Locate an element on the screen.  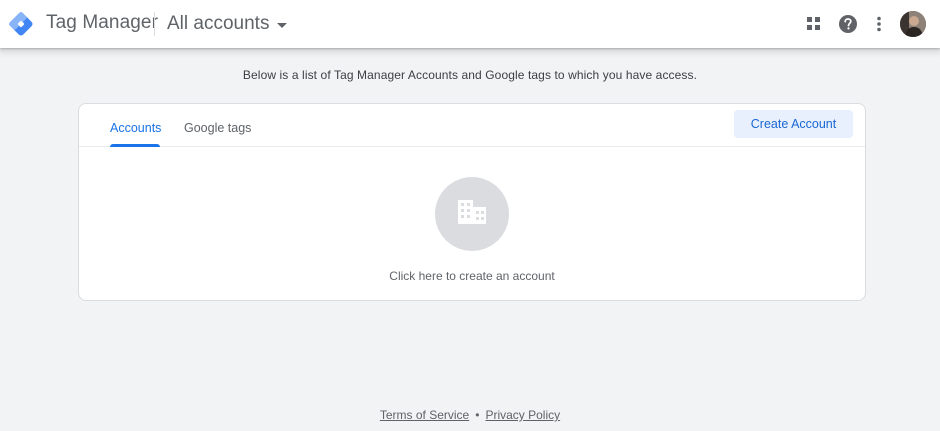
avatar is located at coordinates (913, 24).